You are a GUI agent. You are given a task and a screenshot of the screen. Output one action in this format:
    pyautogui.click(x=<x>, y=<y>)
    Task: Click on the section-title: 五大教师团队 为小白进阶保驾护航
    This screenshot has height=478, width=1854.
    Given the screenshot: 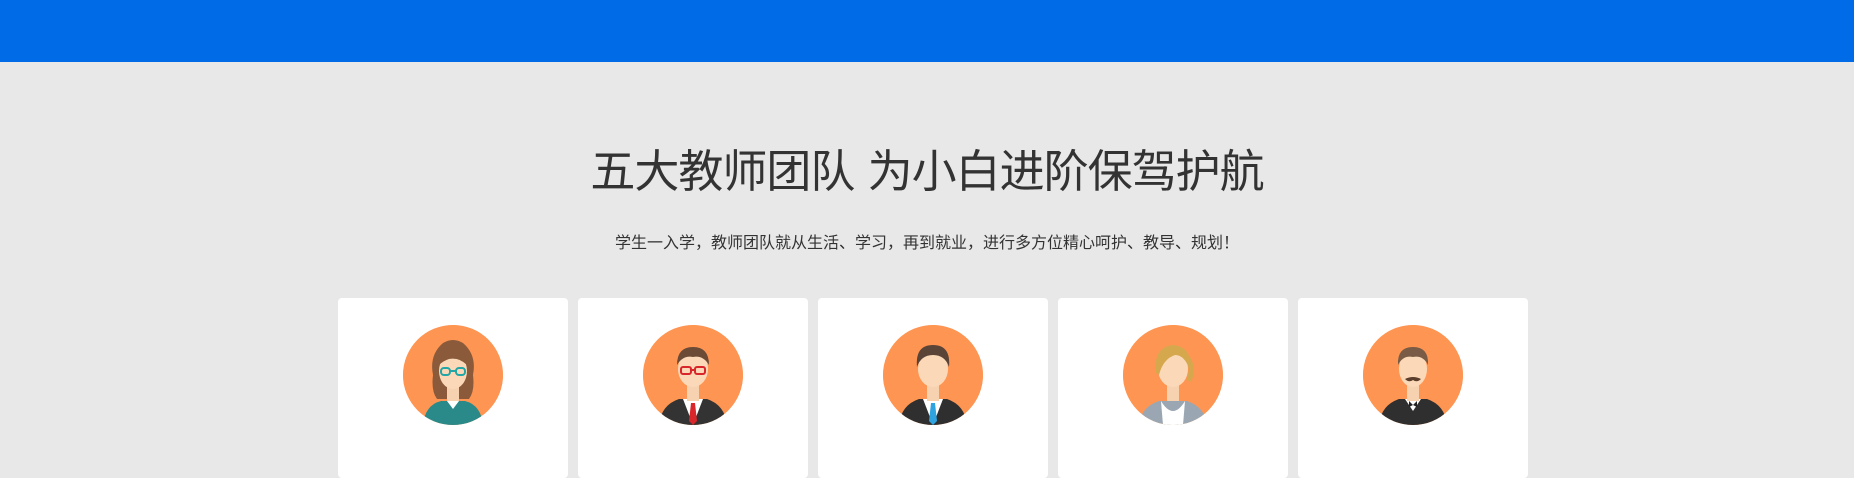 What is the action you would take?
    pyautogui.click(x=927, y=171)
    